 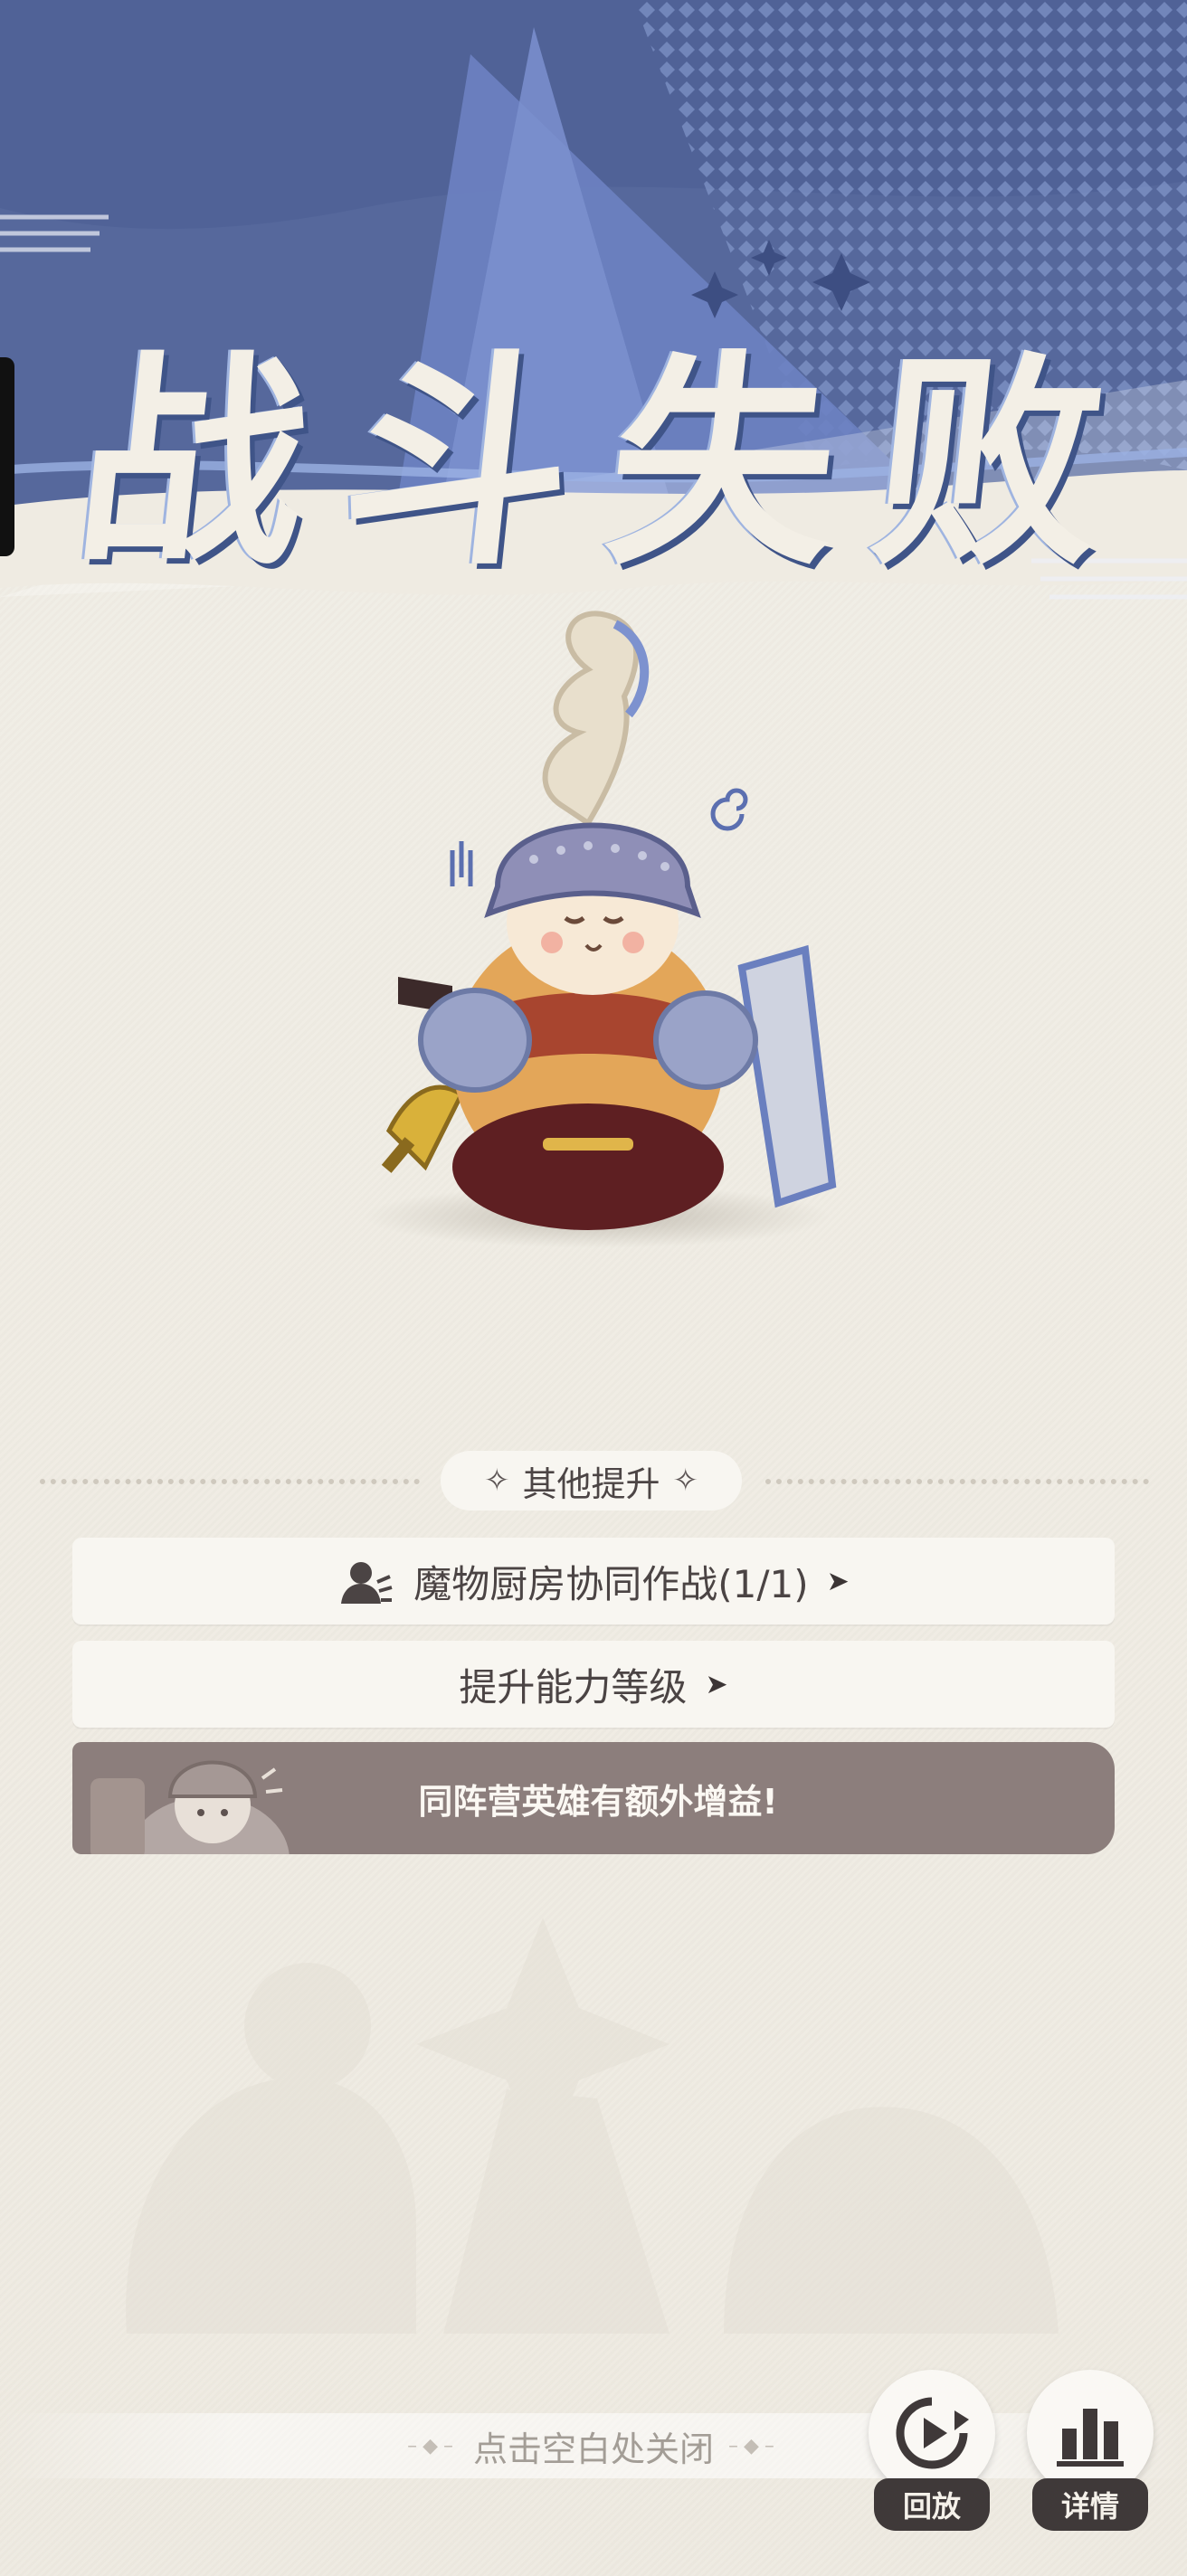 I want to click on faction-bonus-banner: 同阵营英雄有额外增益!, so click(x=593, y=1798).